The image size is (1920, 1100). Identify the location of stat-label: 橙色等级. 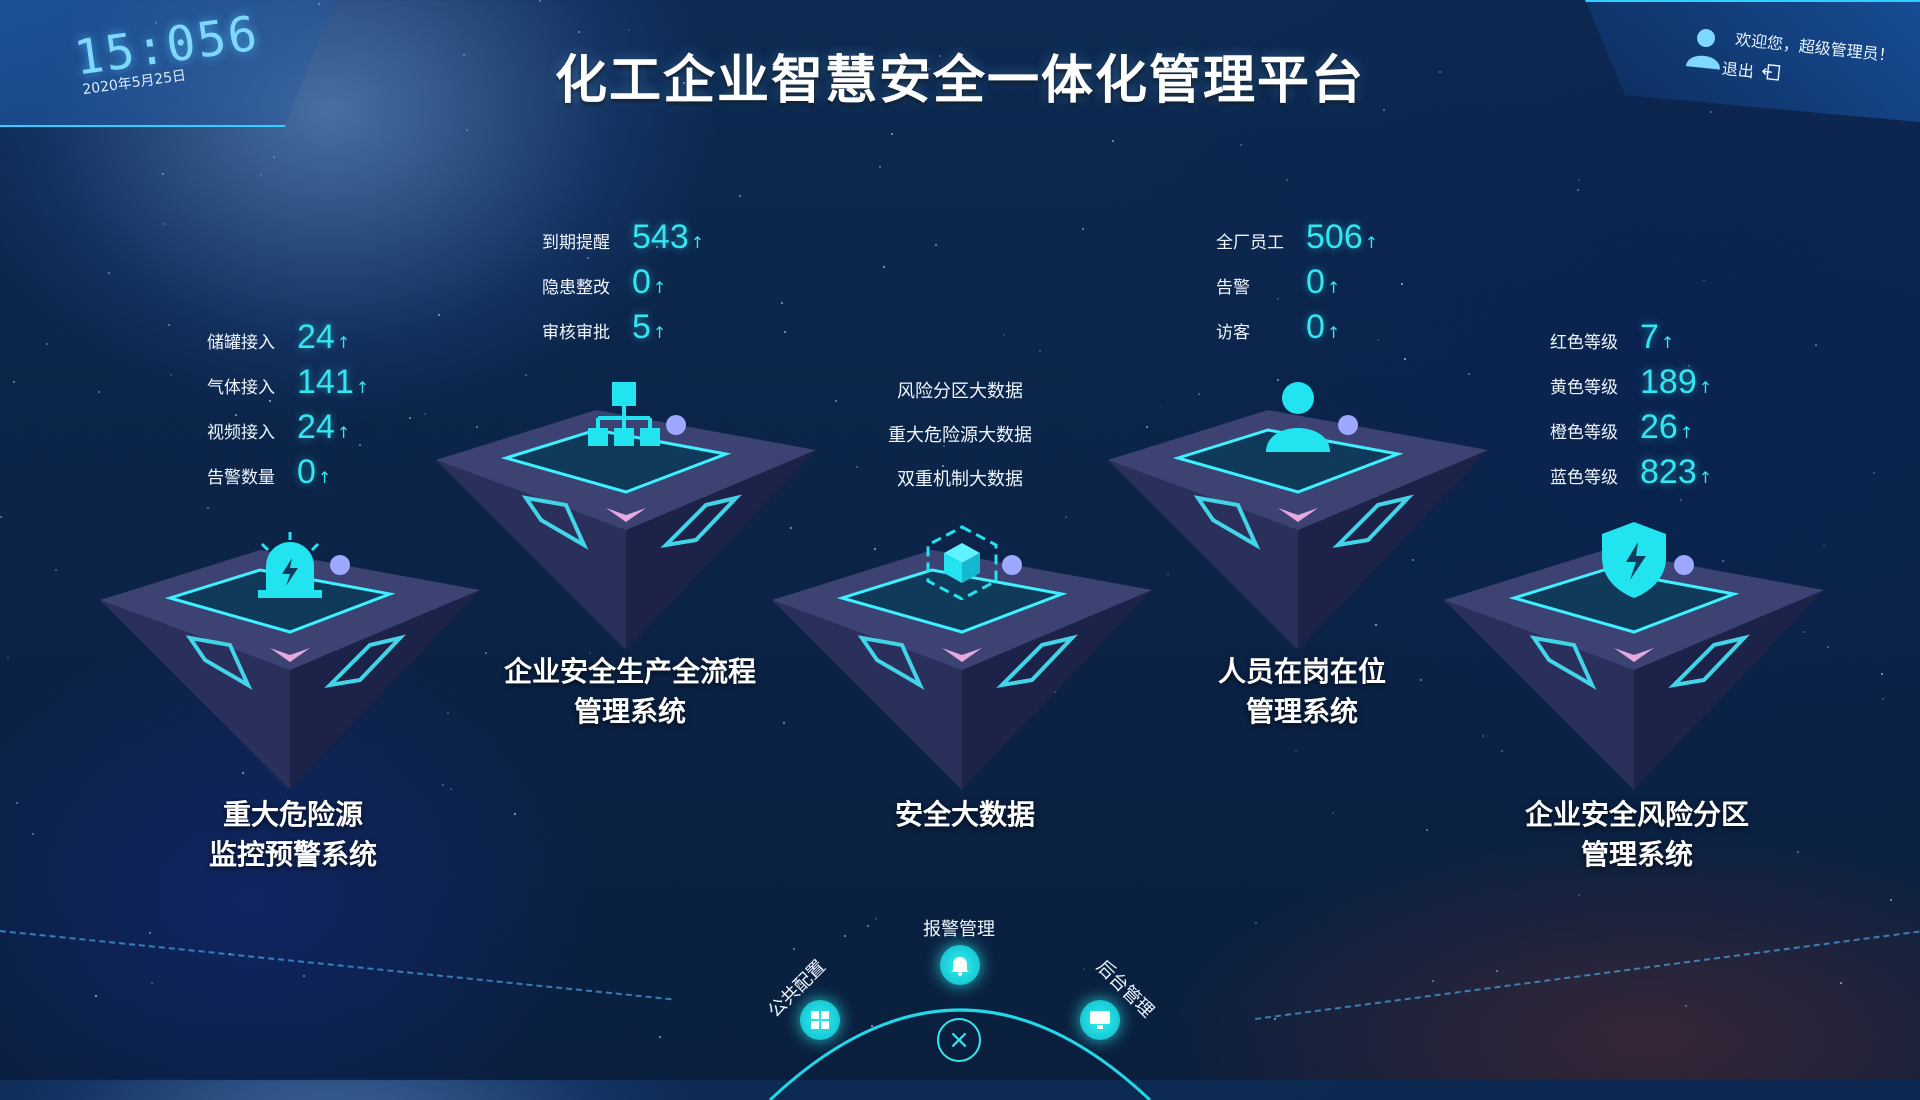
(1584, 433).